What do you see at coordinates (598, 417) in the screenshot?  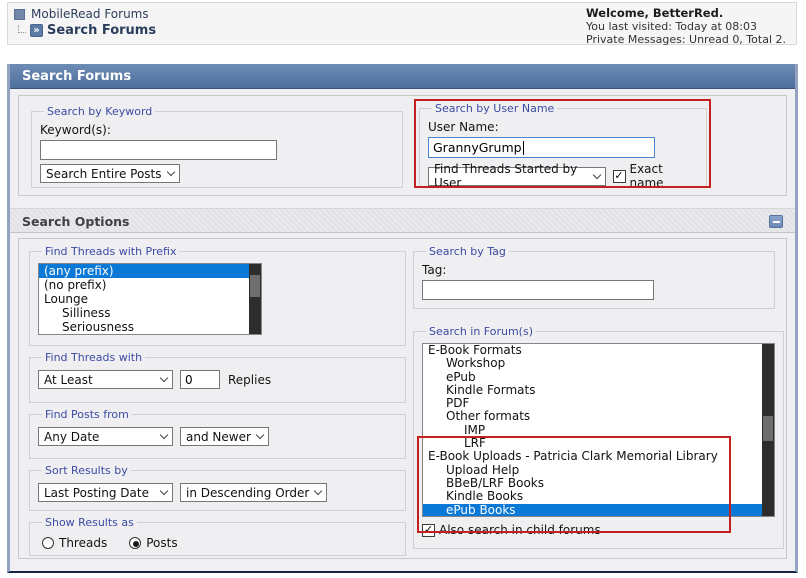 I see `list-item: Other formats` at bounding box center [598, 417].